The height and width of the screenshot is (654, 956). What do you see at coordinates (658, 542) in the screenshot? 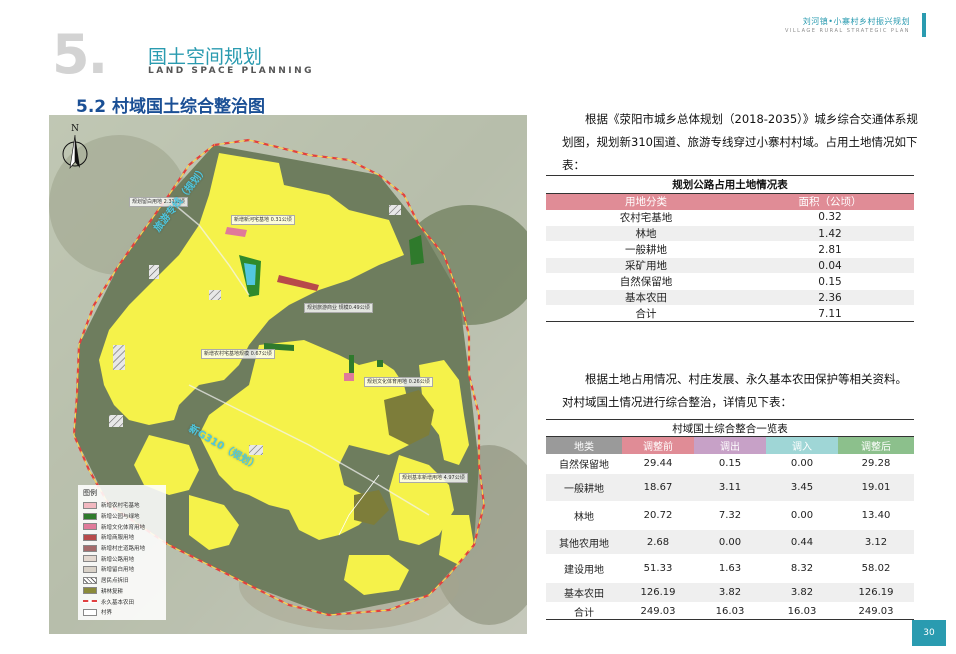
I see `table-cell: 2.68` at bounding box center [658, 542].